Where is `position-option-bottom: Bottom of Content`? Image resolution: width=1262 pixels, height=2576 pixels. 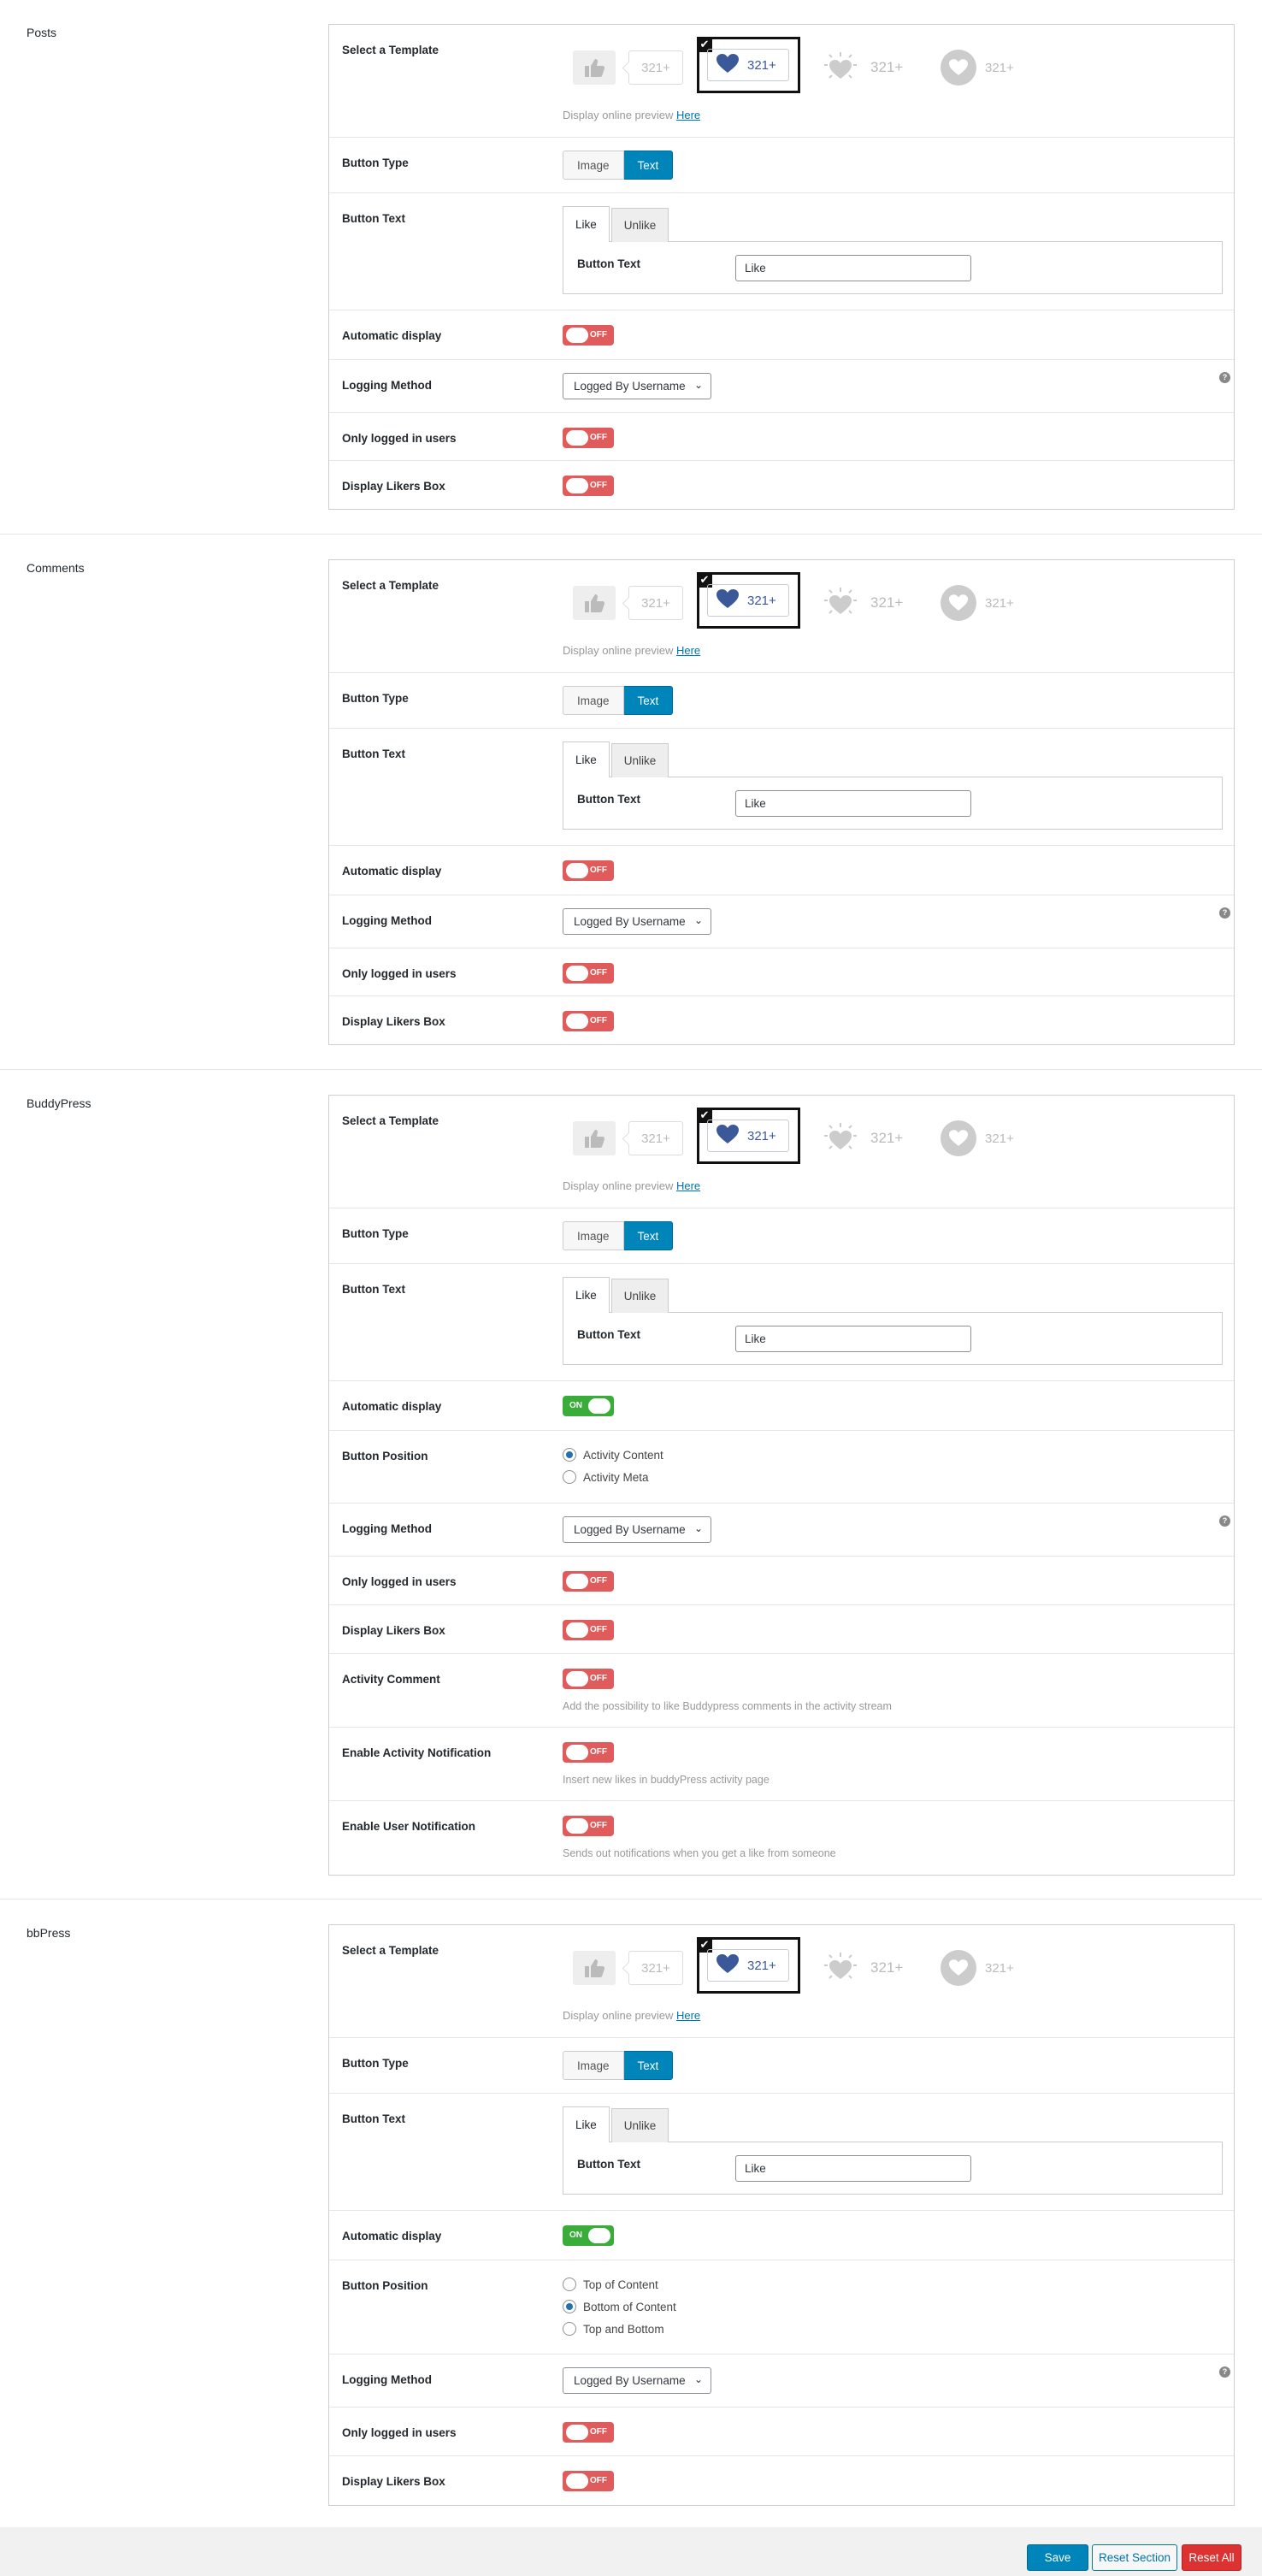
position-option-bottom: Bottom of Content is located at coordinates (619, 2306).